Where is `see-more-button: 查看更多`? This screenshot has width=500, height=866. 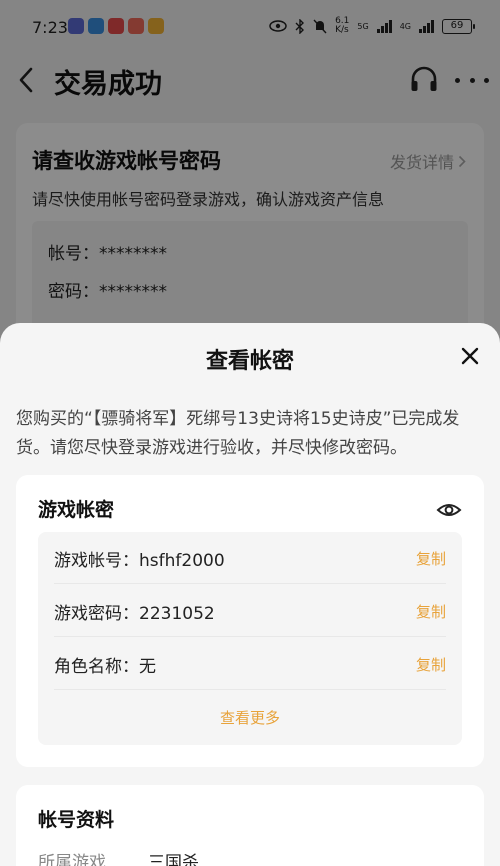
see-more-button: 查看更多 is located at coordinates (250, 717).